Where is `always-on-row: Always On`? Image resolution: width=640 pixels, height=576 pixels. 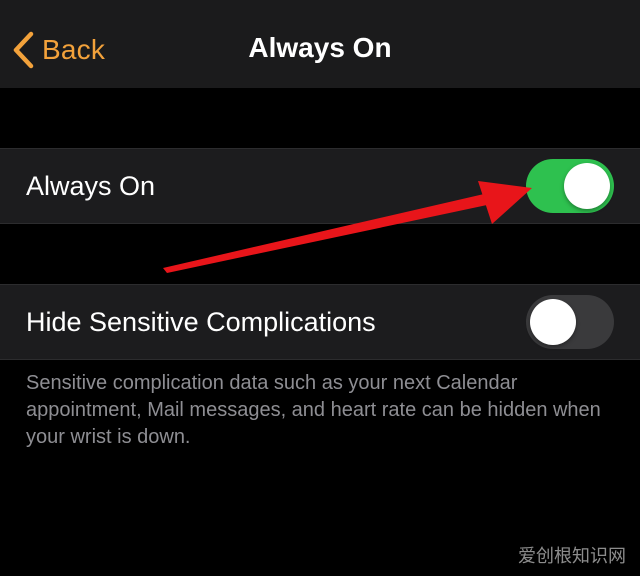
always-on-row: Always On is located at coordinates (320, 186).